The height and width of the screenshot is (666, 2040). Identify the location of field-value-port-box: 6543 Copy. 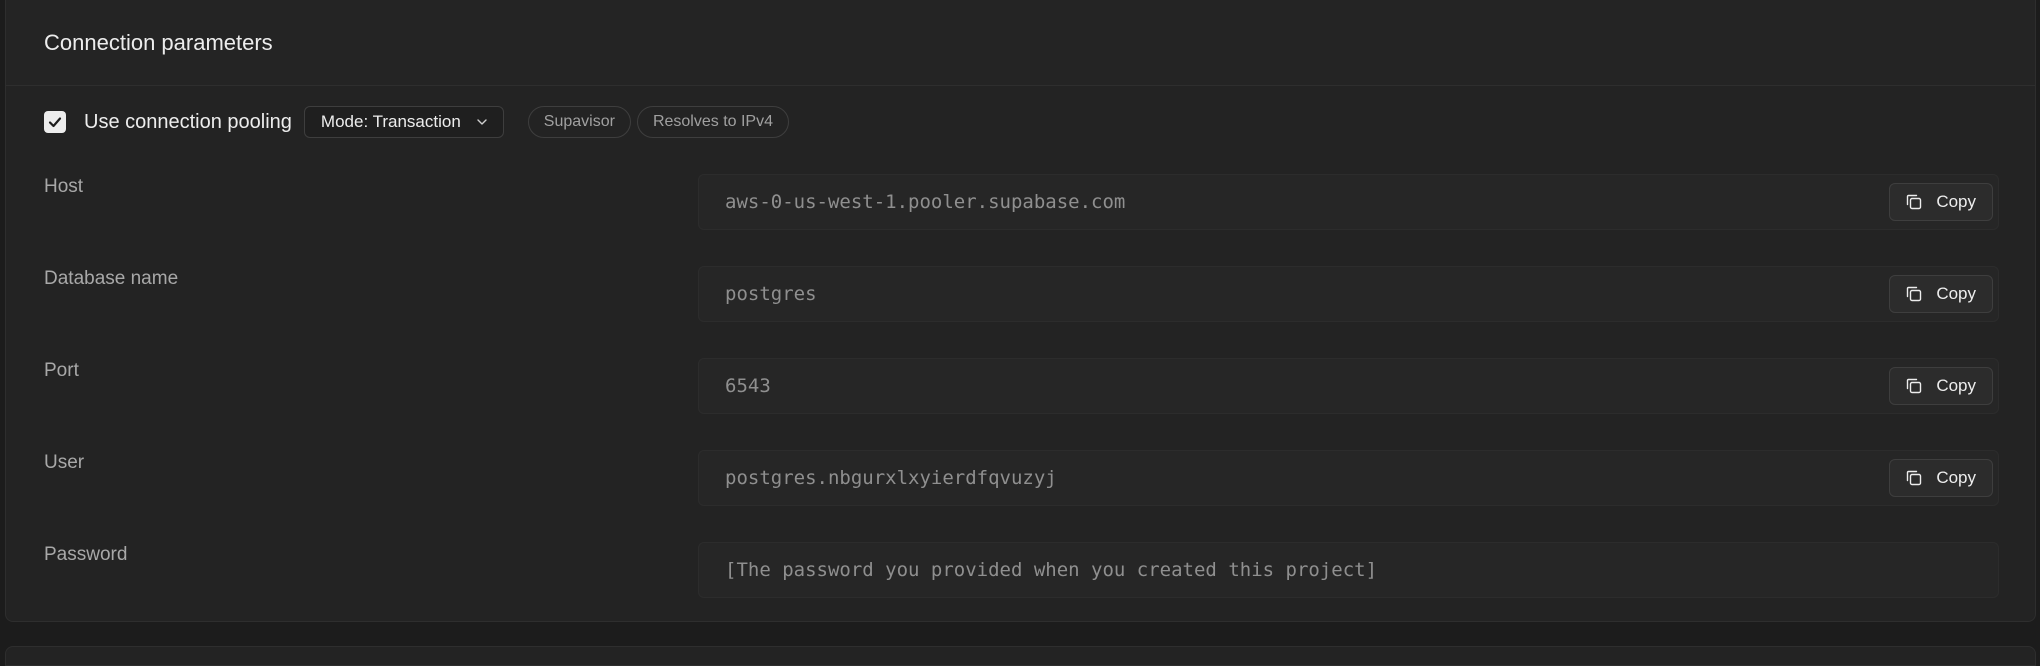
(1348, 386).